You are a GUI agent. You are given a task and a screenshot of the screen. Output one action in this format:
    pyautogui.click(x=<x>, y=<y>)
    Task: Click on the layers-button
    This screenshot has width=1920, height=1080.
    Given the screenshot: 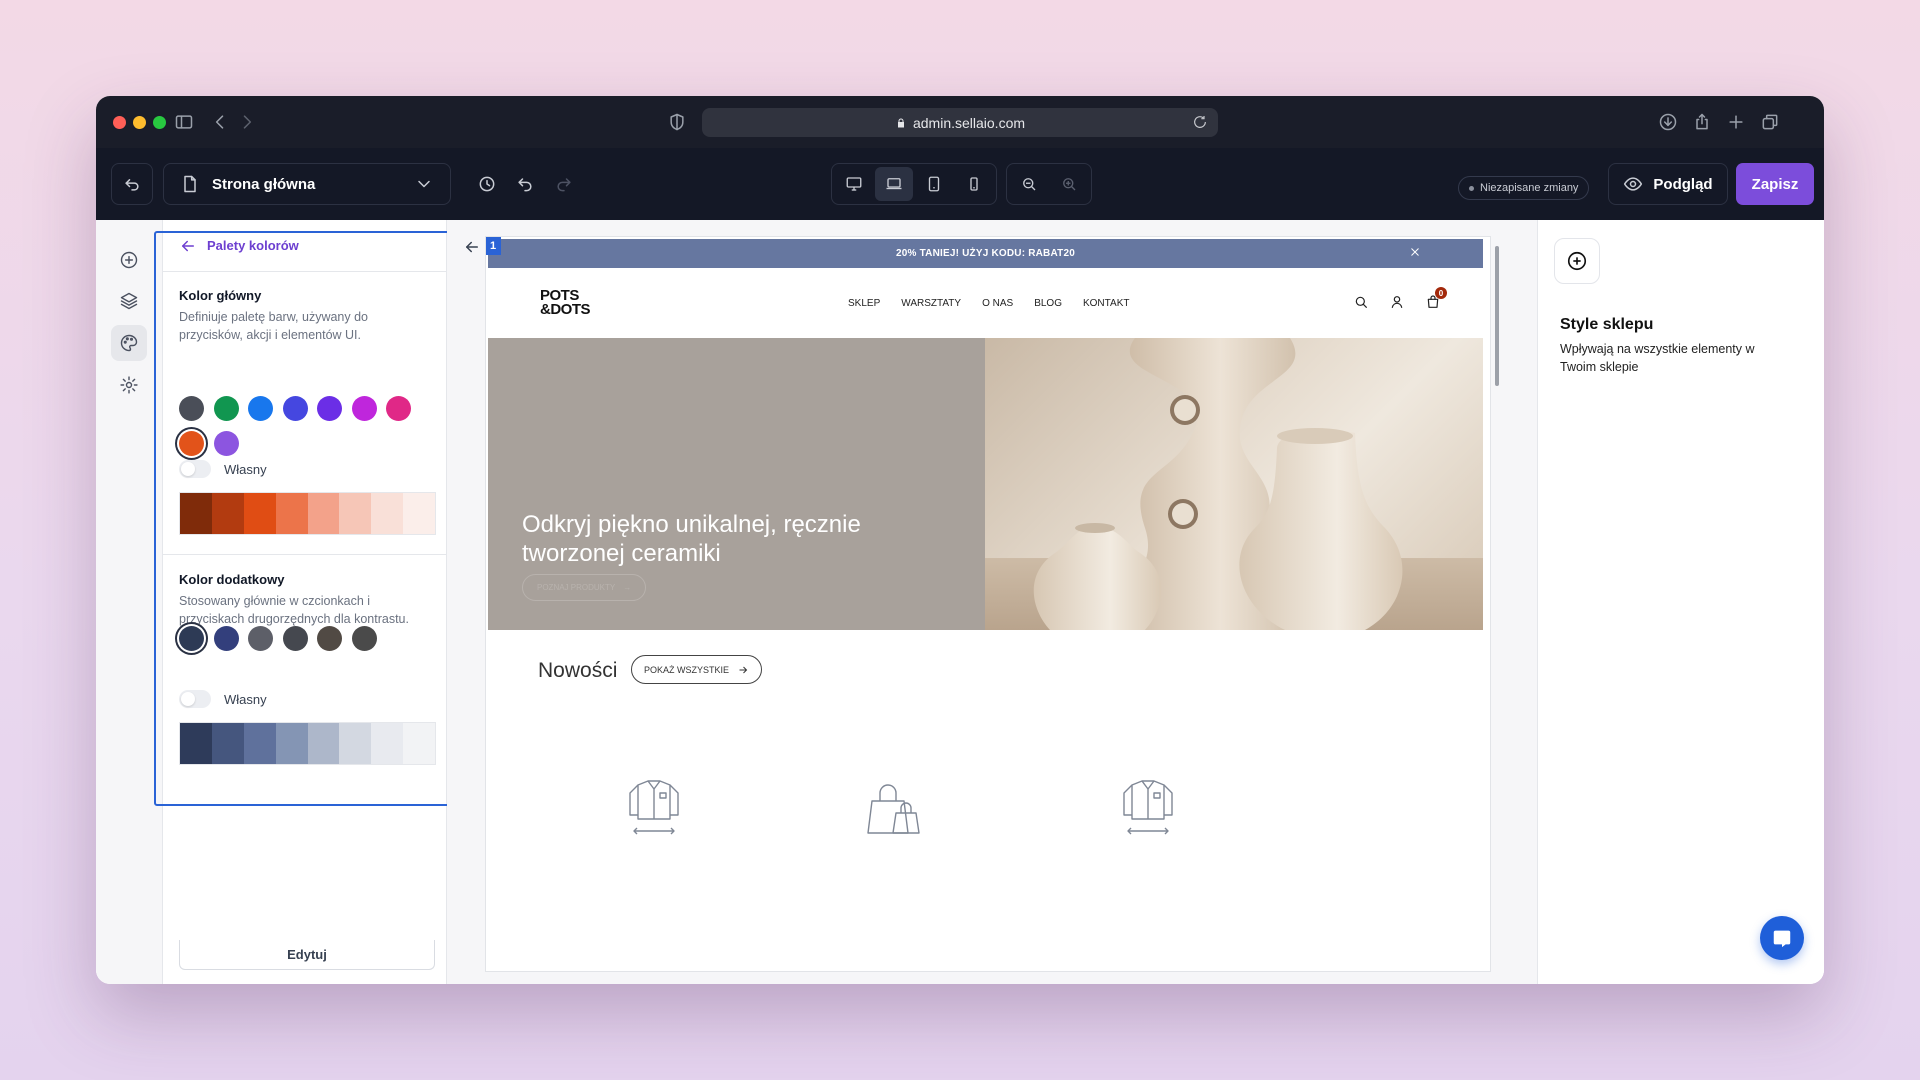 What is the action you would take?
    pyautogui.click(x=129, y=301)
    